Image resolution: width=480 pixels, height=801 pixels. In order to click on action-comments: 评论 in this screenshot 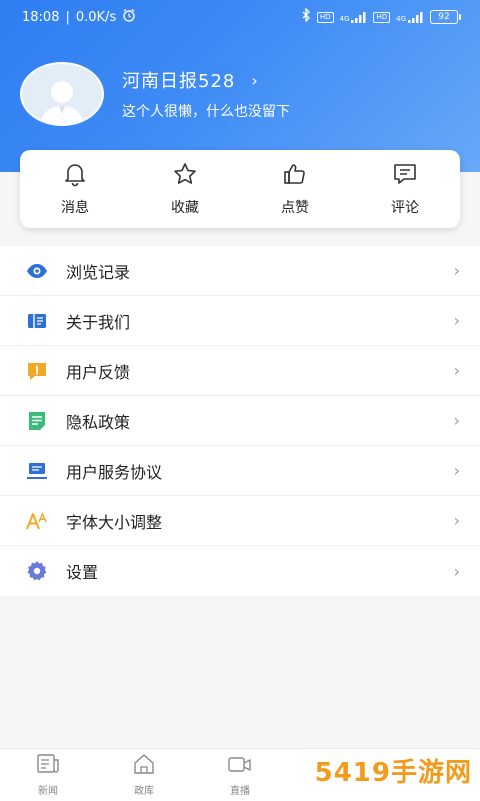, I will do `click(405, 189)`.